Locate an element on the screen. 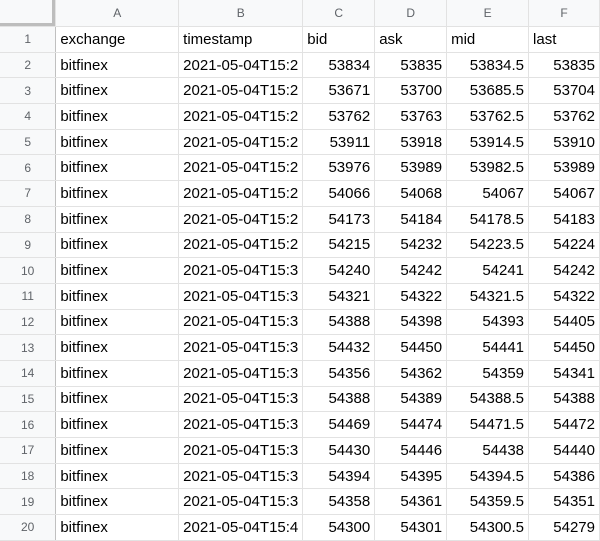 The image size is (600, 541). row-header: 1 is located at coordinates (28, 39).